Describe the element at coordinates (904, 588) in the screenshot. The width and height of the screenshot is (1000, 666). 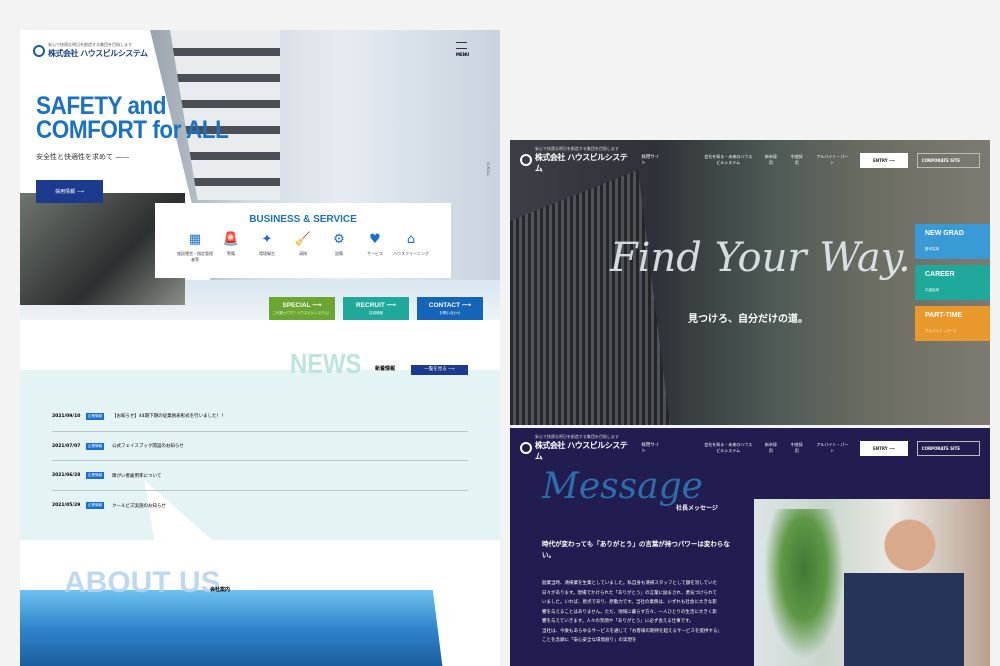
I see `ceo-figure` at that location.